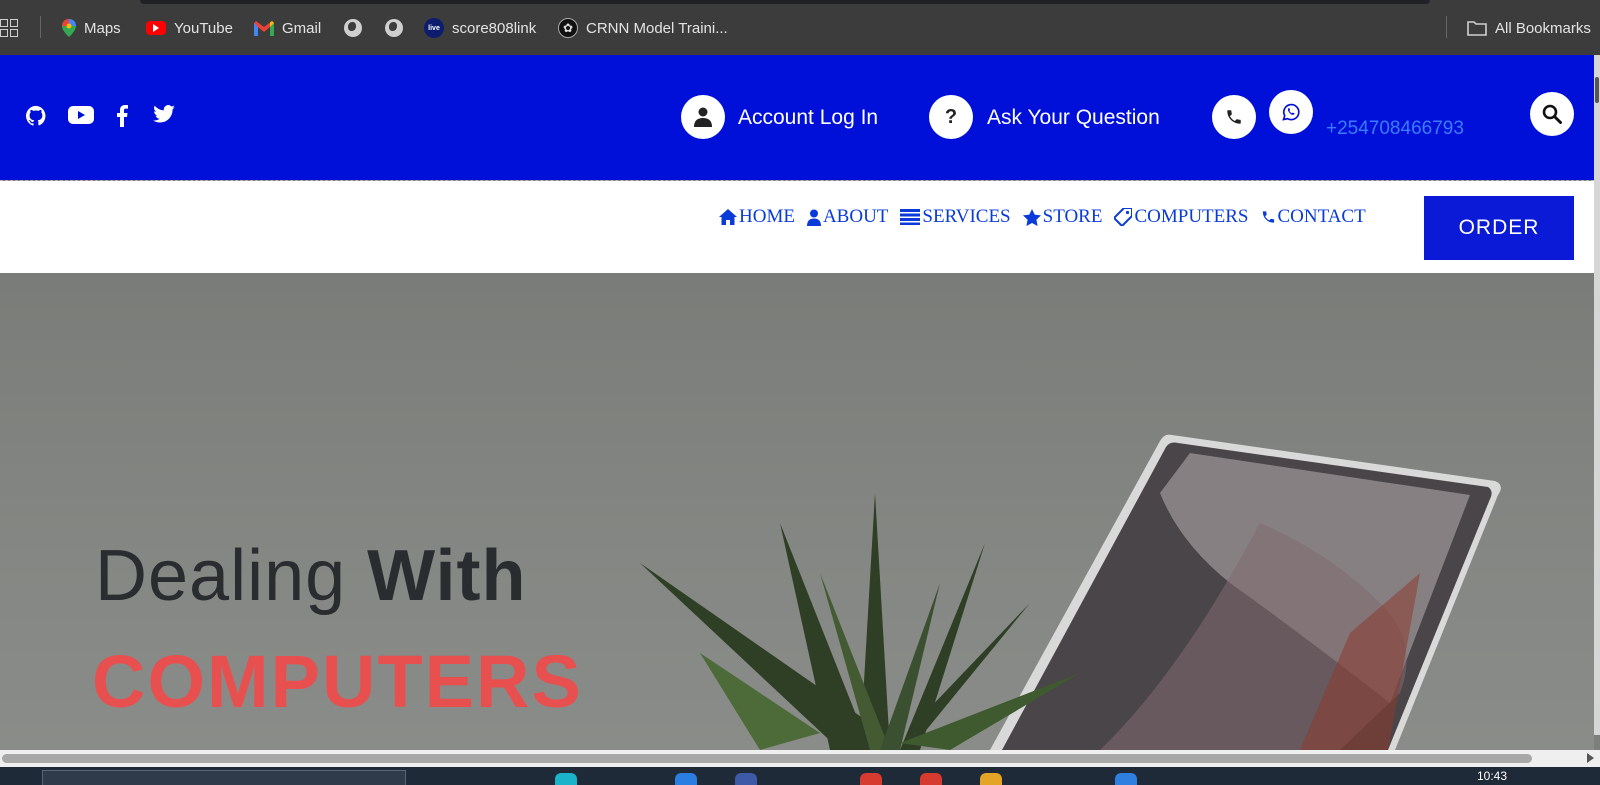 This screenshot has width=1600, height=785. I want to click on nav-services: SERVICES, so click(955, 217).